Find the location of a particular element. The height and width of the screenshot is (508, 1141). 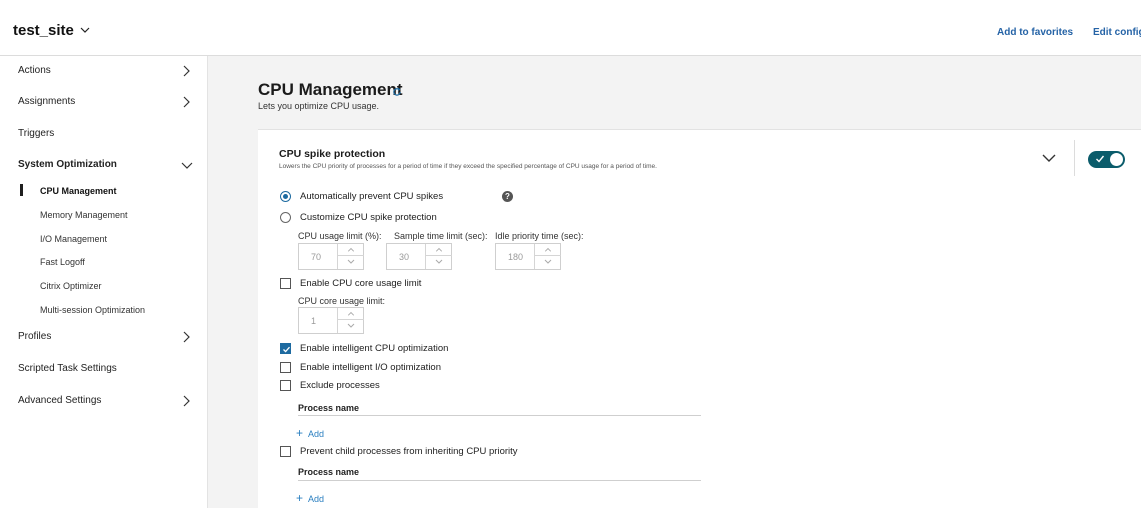

stepper-value: 1 is located at coordinates (313, 321).